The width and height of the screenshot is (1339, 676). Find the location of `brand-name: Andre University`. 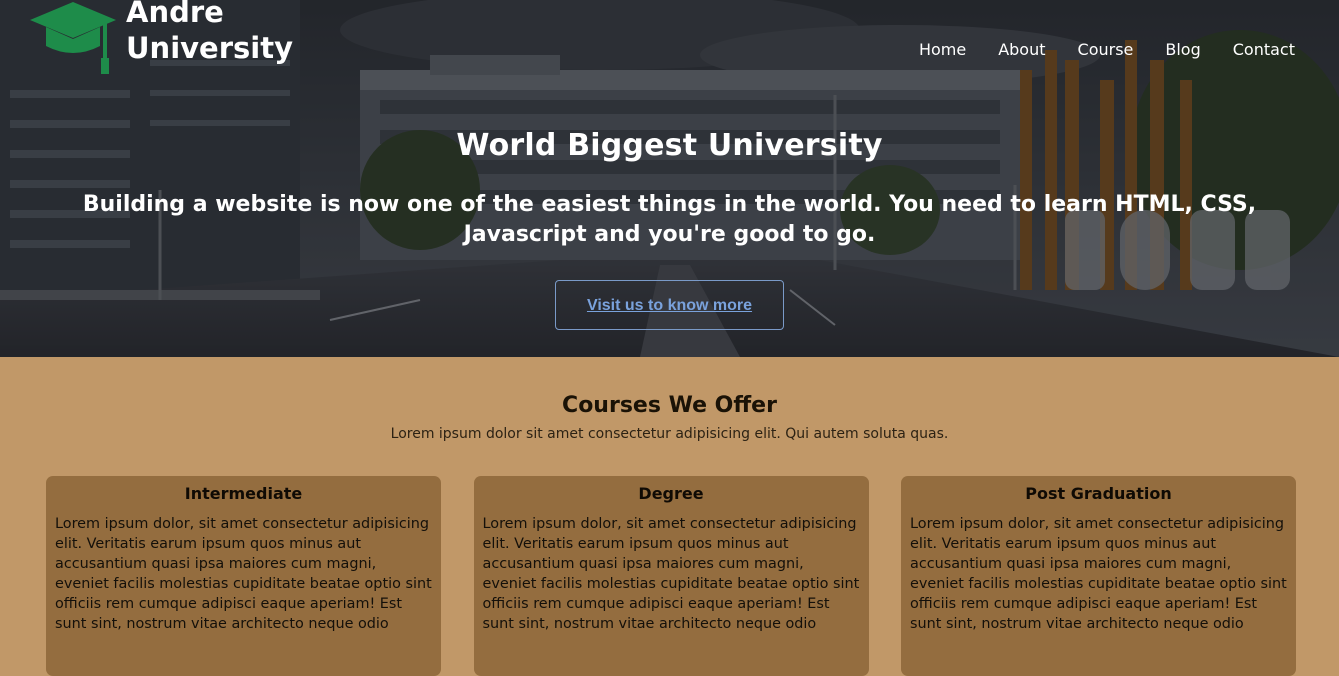

brand-name: Andre University is located at coordinates (209, 33).